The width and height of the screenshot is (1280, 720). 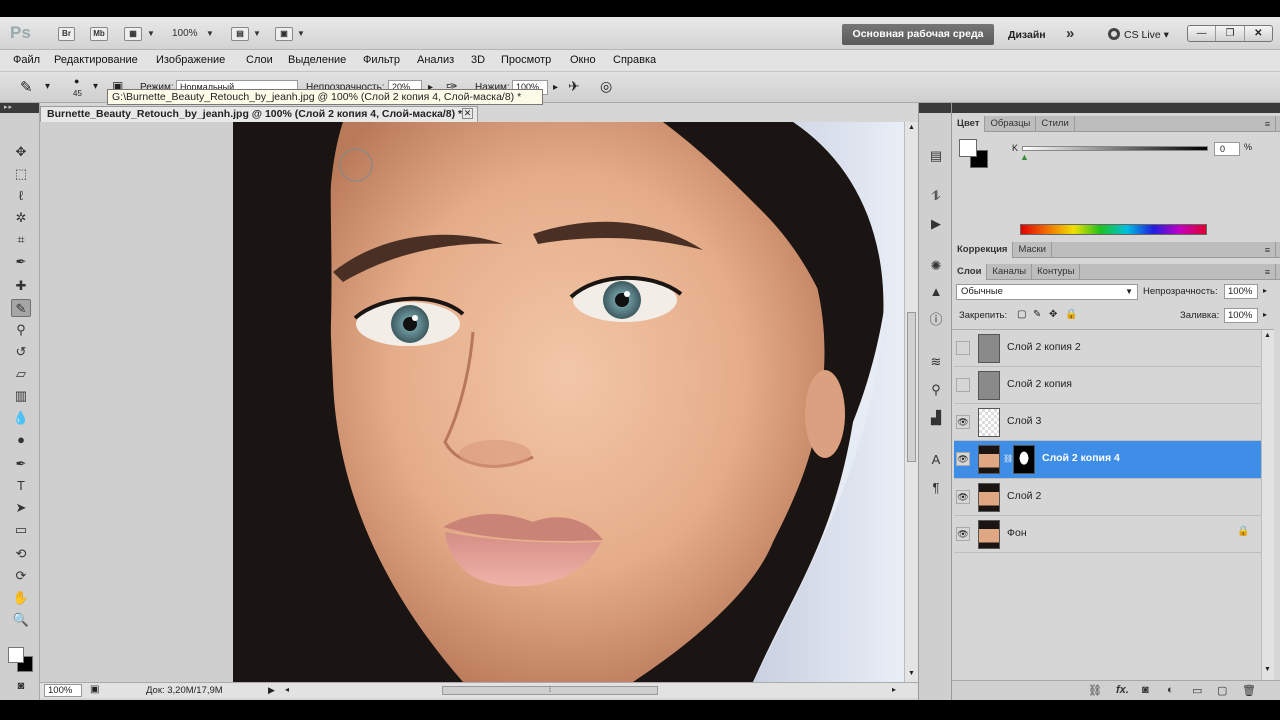 I want to click on blur-tool-icon: 💧, so click(x=21, y=418).